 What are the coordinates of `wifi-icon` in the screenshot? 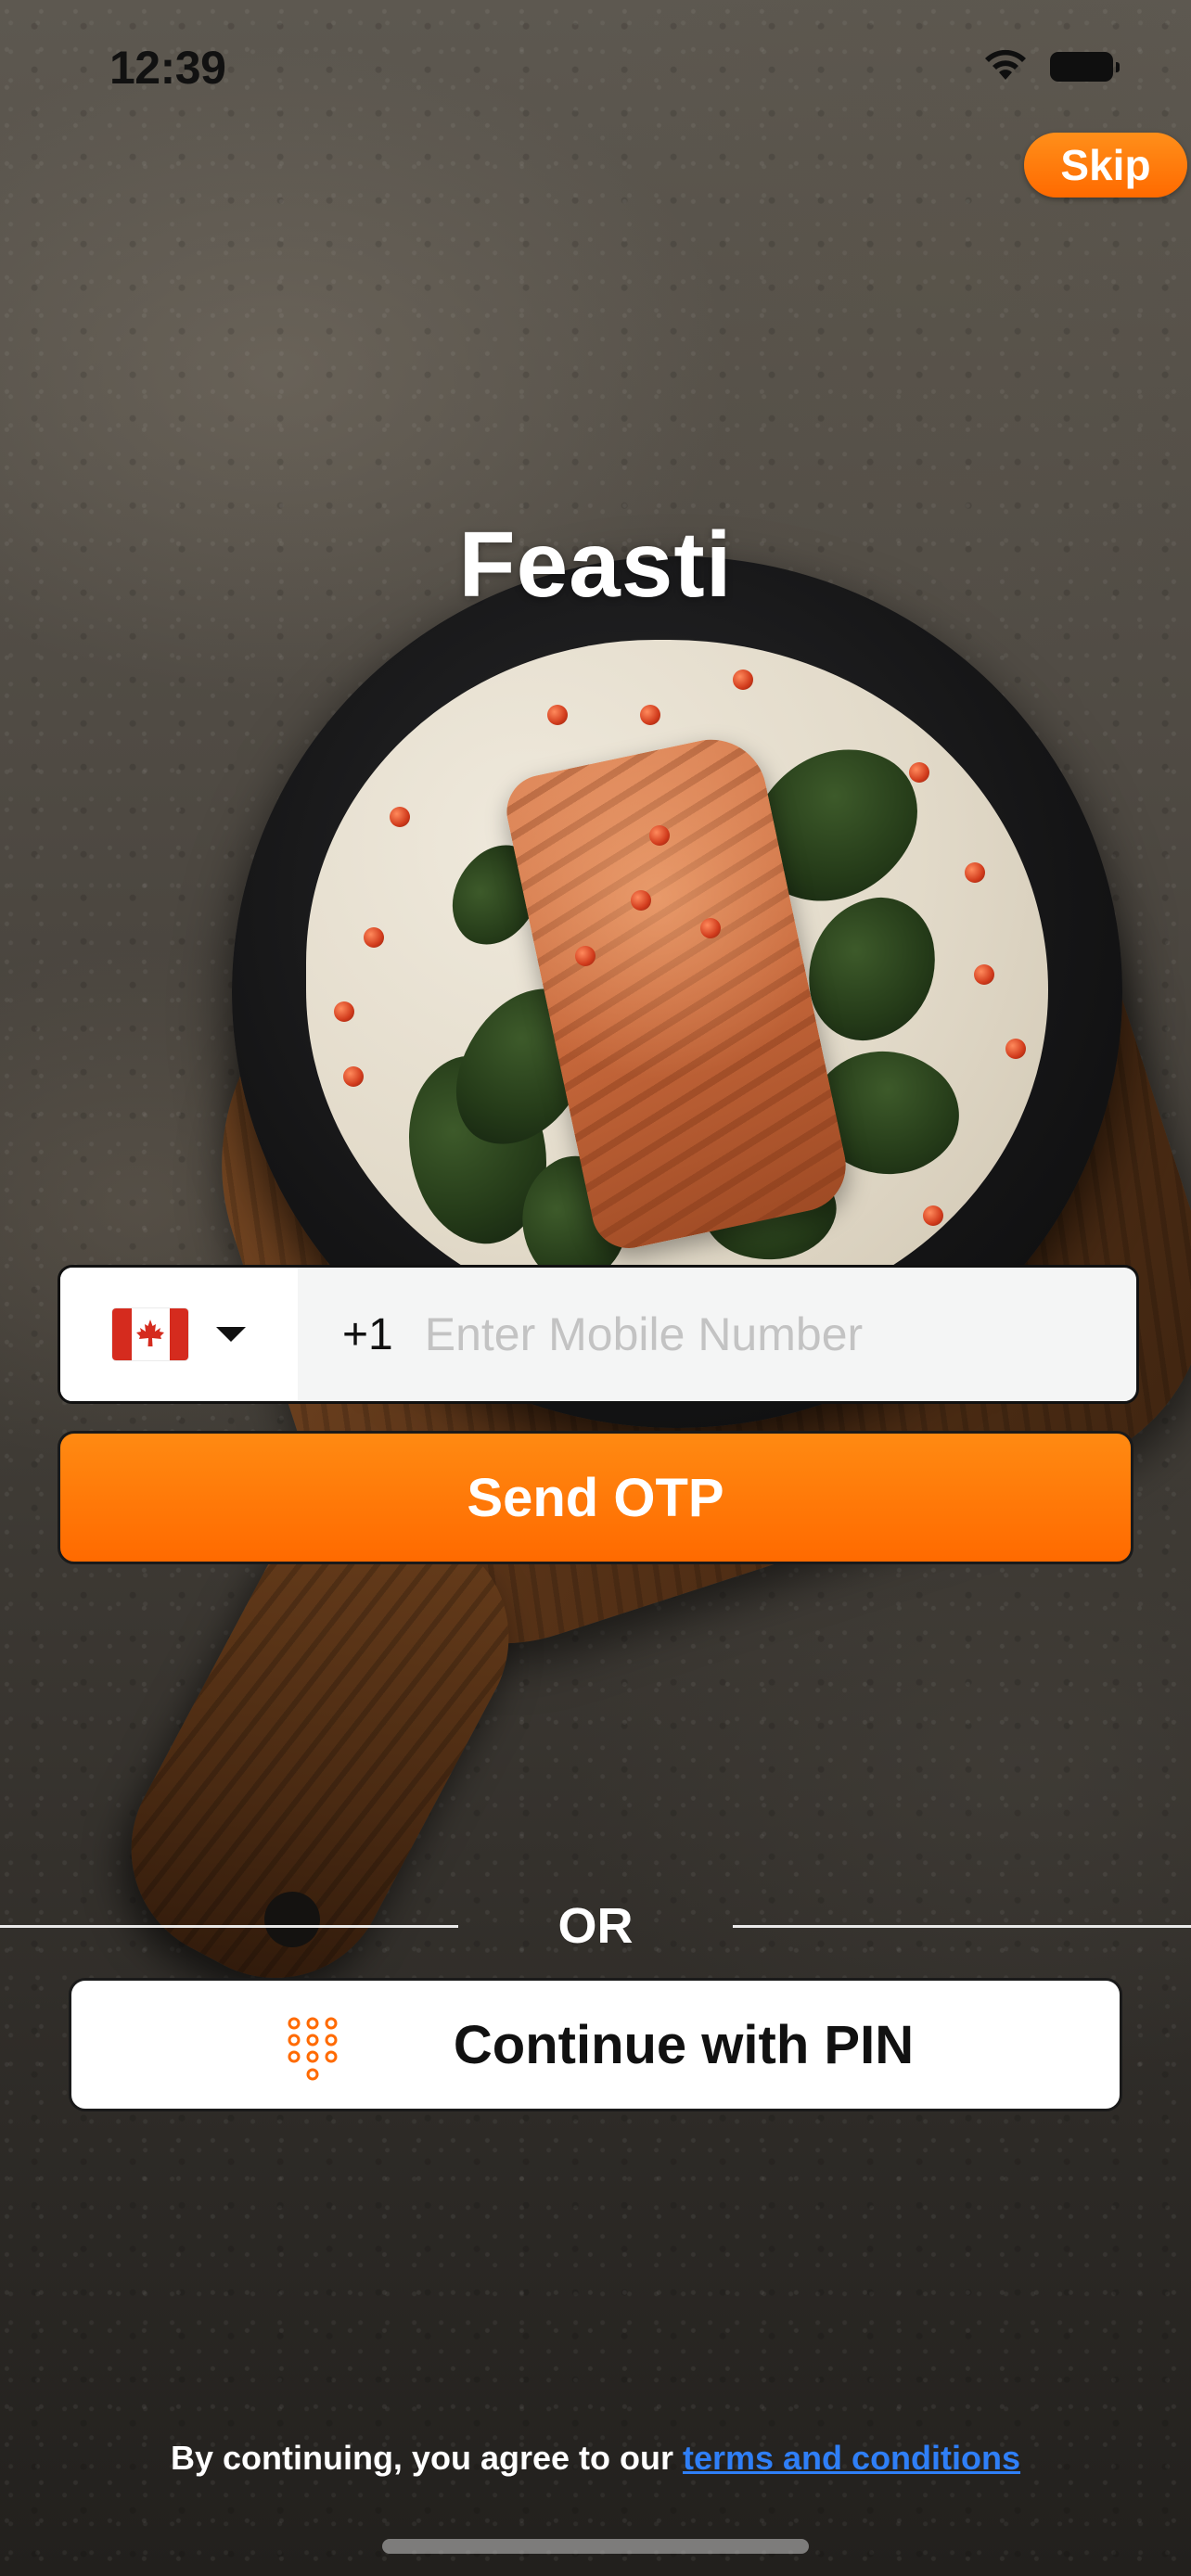 It's located at (1006, 66).